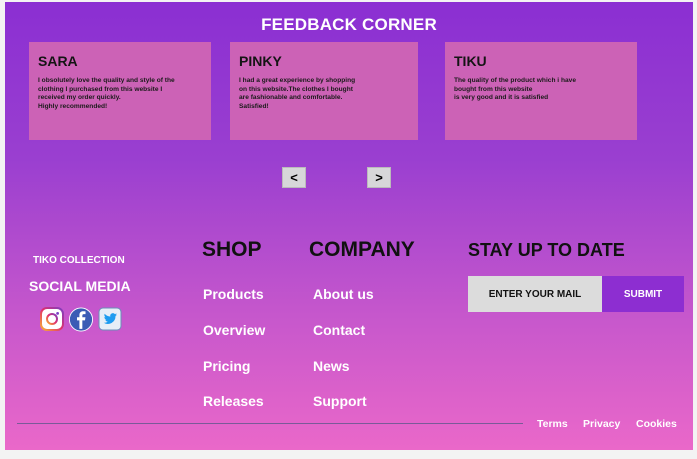  What do you see at coordinates (233, 401) in the screenshot?
I see `link-releases: Releases` at bounding box center [233, 401].